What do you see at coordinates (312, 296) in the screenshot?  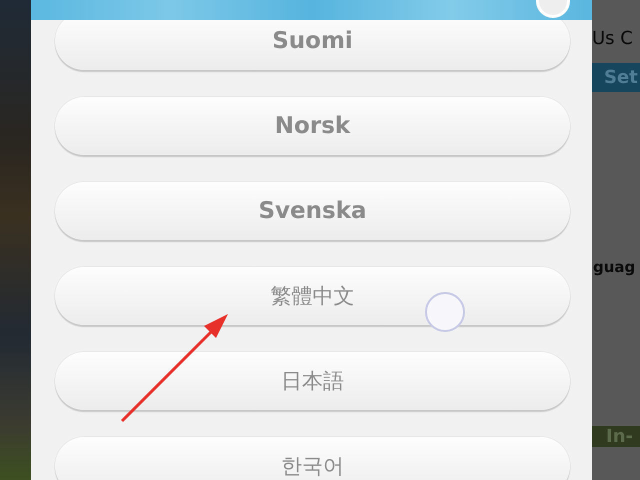 I see `language-button: 繁體中文` at bounding box center [312, 296].